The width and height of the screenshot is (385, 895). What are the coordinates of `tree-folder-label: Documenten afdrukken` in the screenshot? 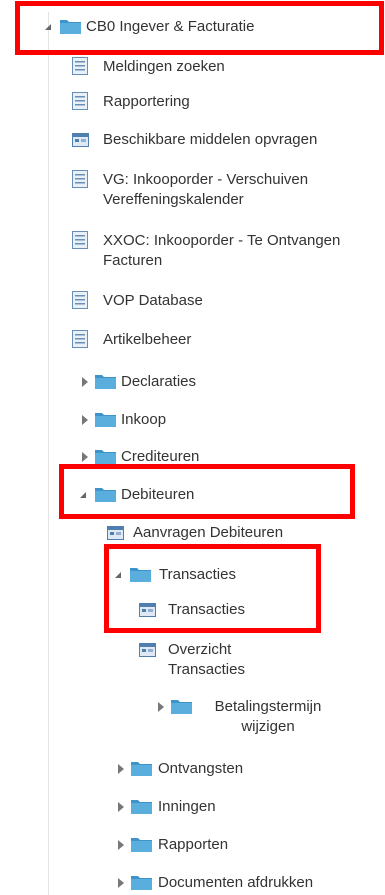 It's located at (236, 882).